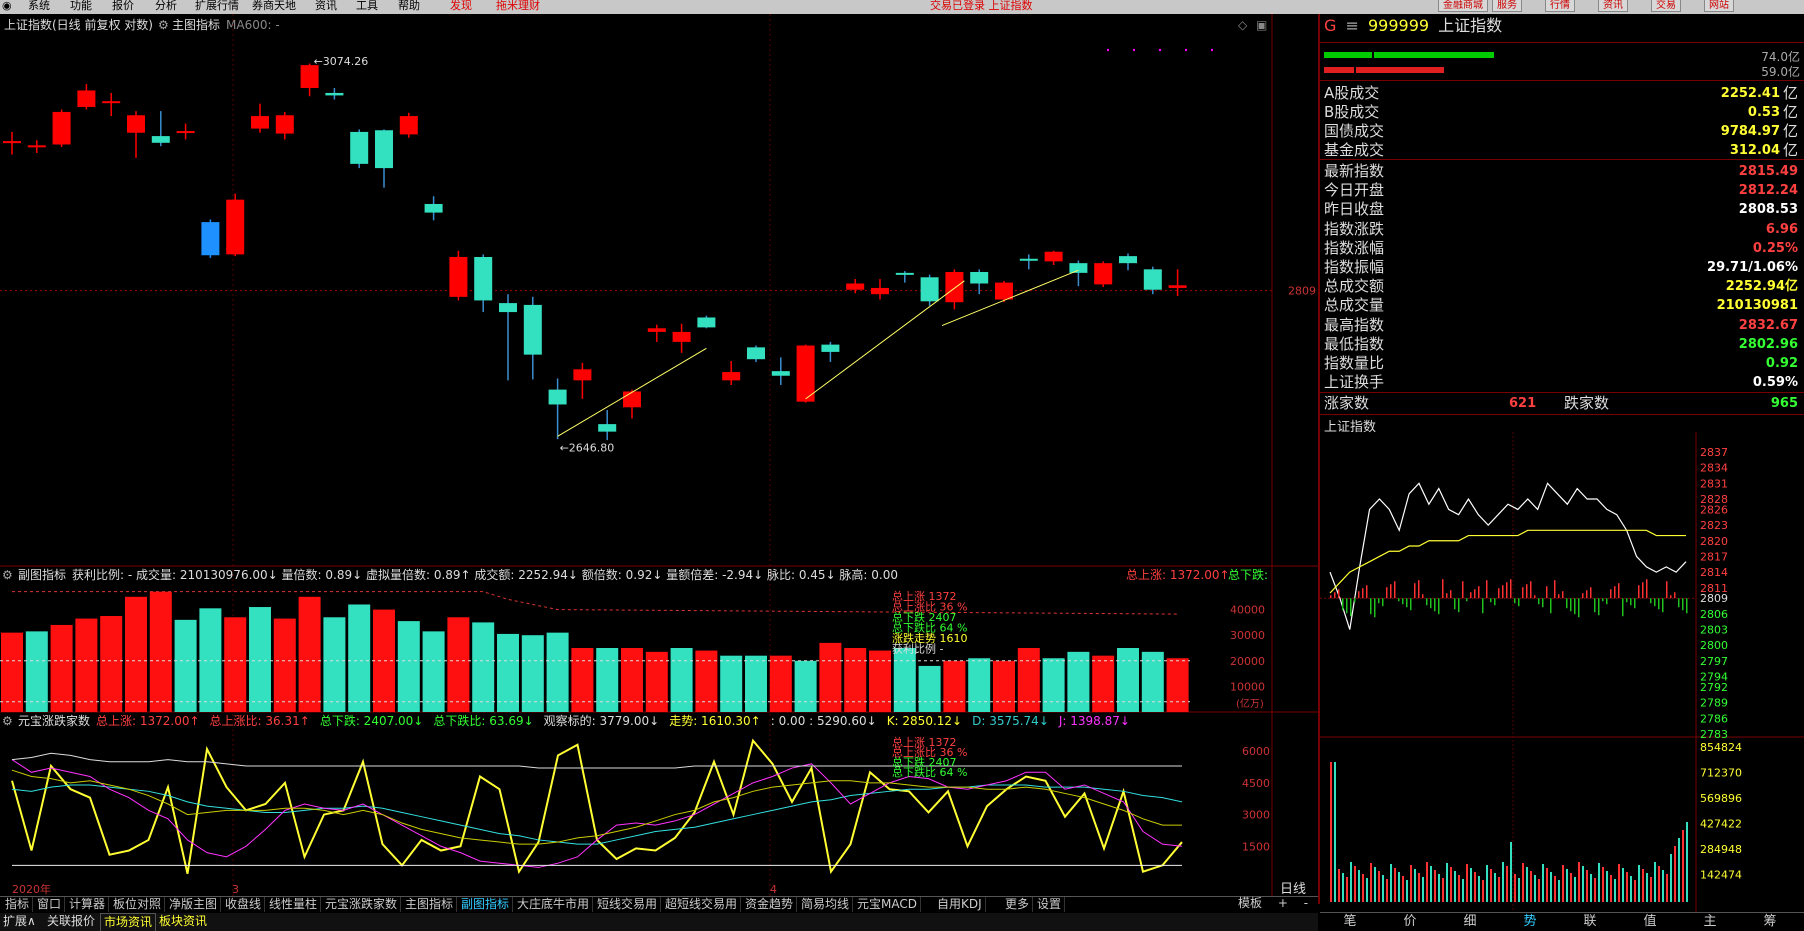  What do you see at coordinates (1354, 343) in the screenshot?
I see `stat-label: 最低指数` at bounding box center [1354, 343].